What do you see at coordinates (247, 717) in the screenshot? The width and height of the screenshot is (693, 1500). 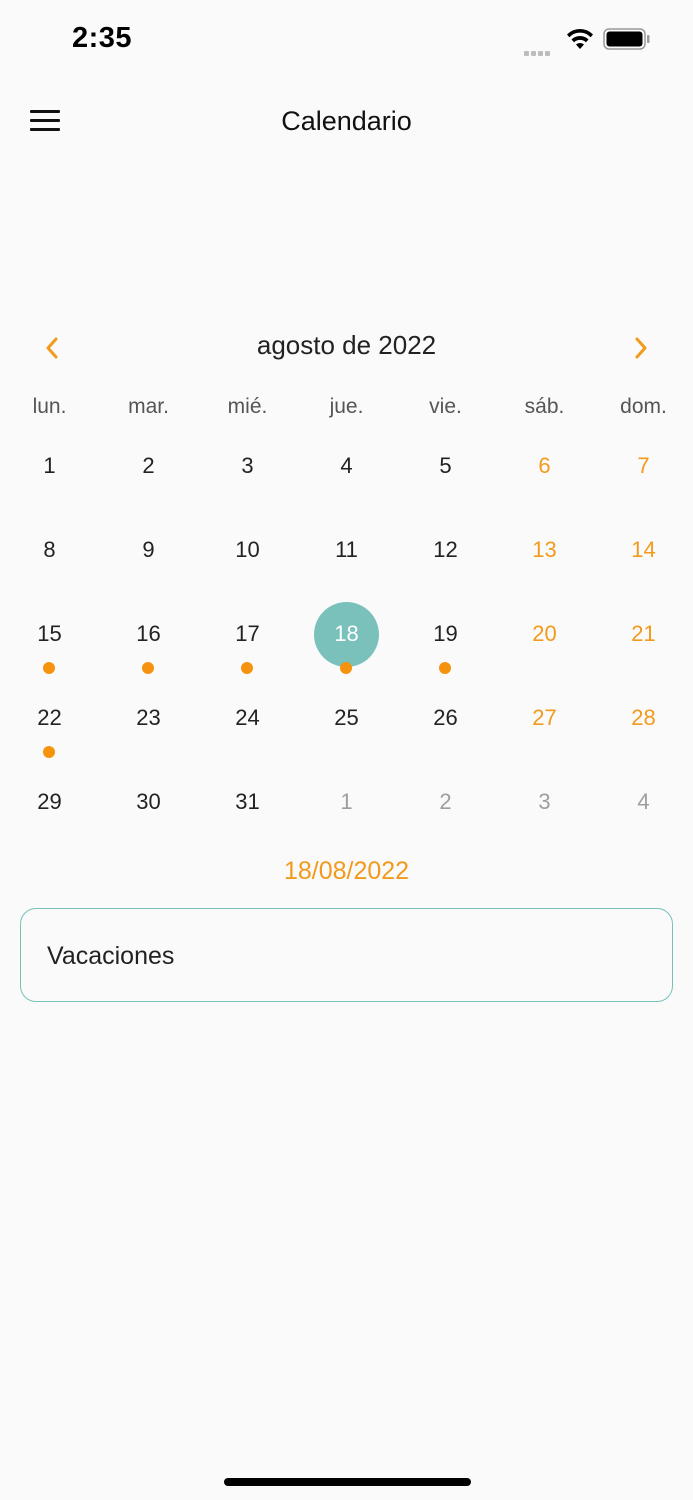 I see `day-number: 24` at bounding box center [247, 717].